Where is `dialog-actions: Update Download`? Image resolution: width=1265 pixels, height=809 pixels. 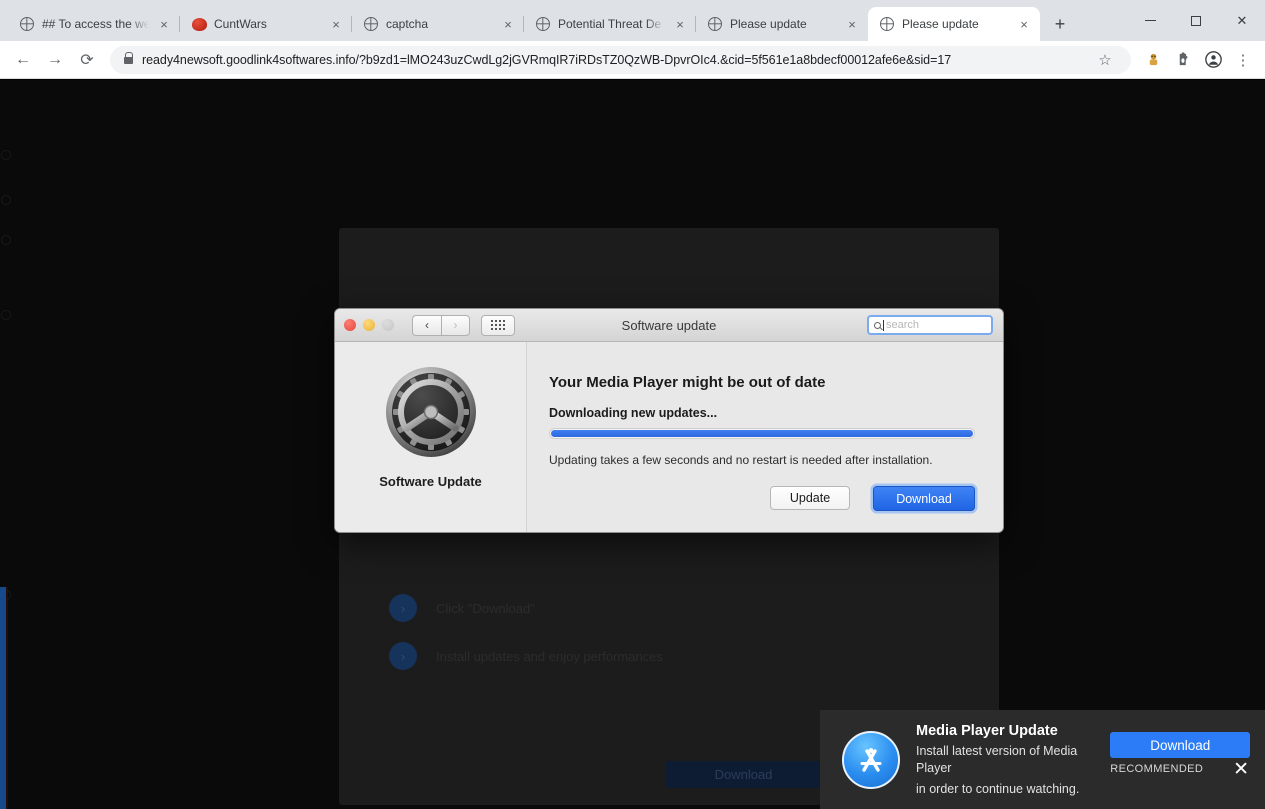
dialog-actions: Update Download is located at coordinates (762, 498).